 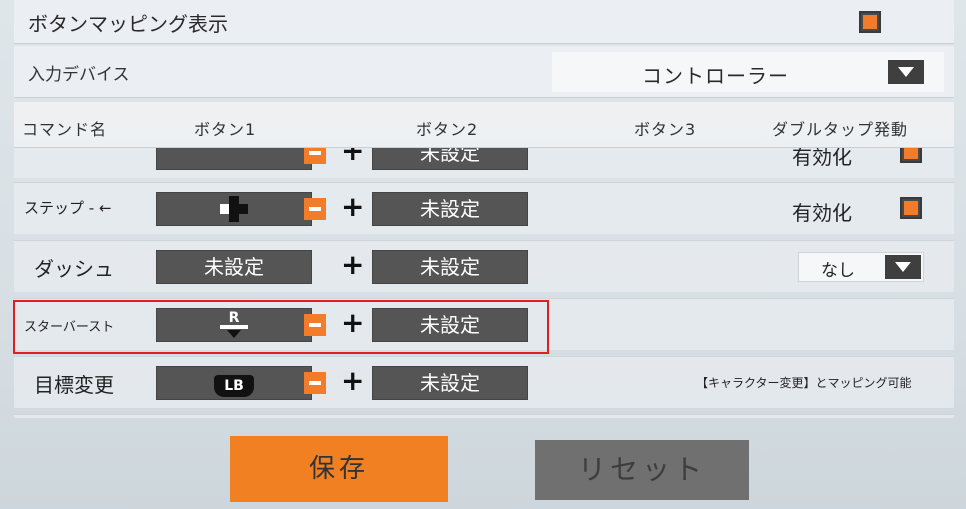 What do you see at coordinates (484, 416) in the screenshot?
I see `table-row` at bounding box center [484, 416].